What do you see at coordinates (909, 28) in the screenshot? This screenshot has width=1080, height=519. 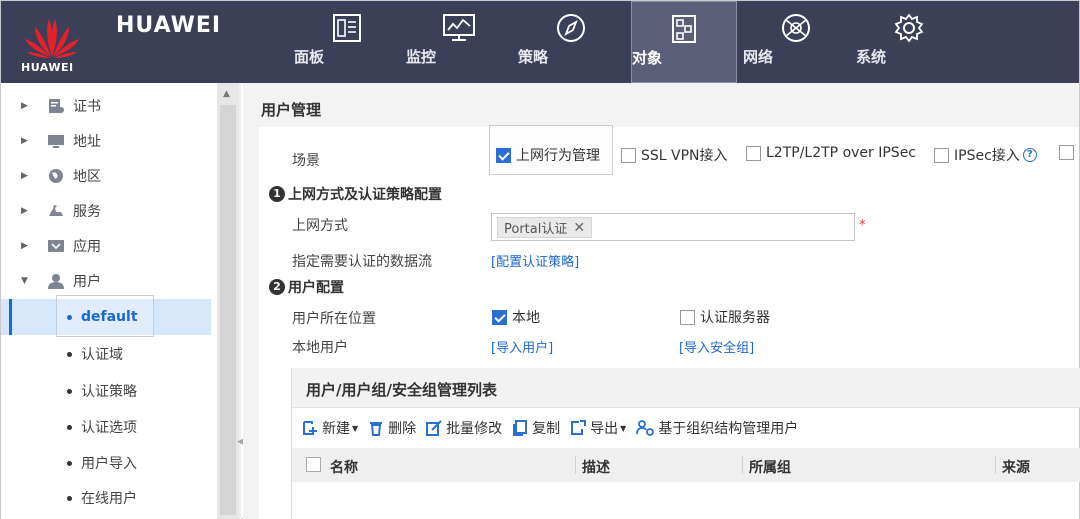 I see `gear-icon` at bounding box center [909, 28].